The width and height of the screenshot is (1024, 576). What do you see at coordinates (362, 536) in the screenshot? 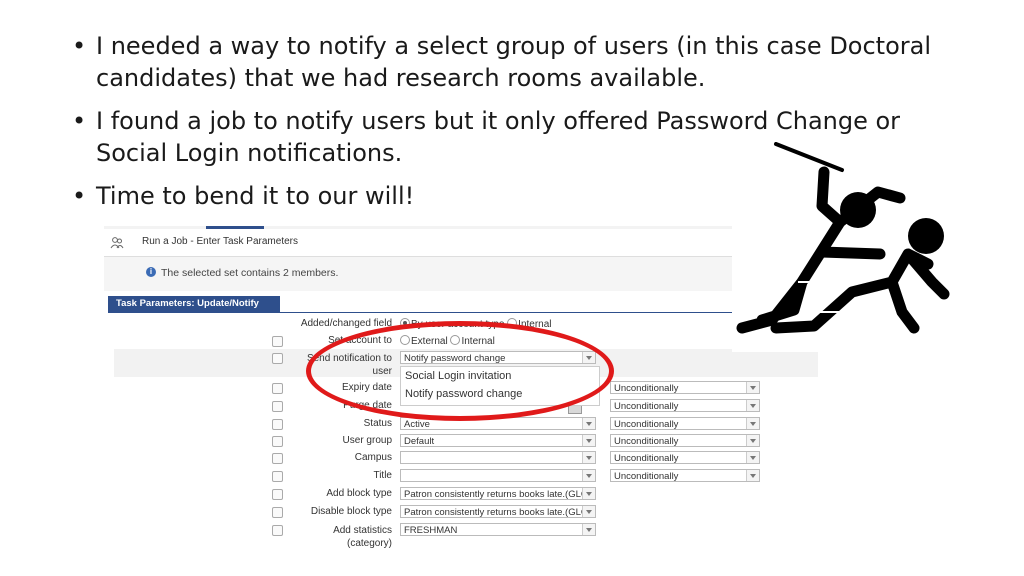
I see `field-label: Add statistics (category)` at bounding box center [362, 536].